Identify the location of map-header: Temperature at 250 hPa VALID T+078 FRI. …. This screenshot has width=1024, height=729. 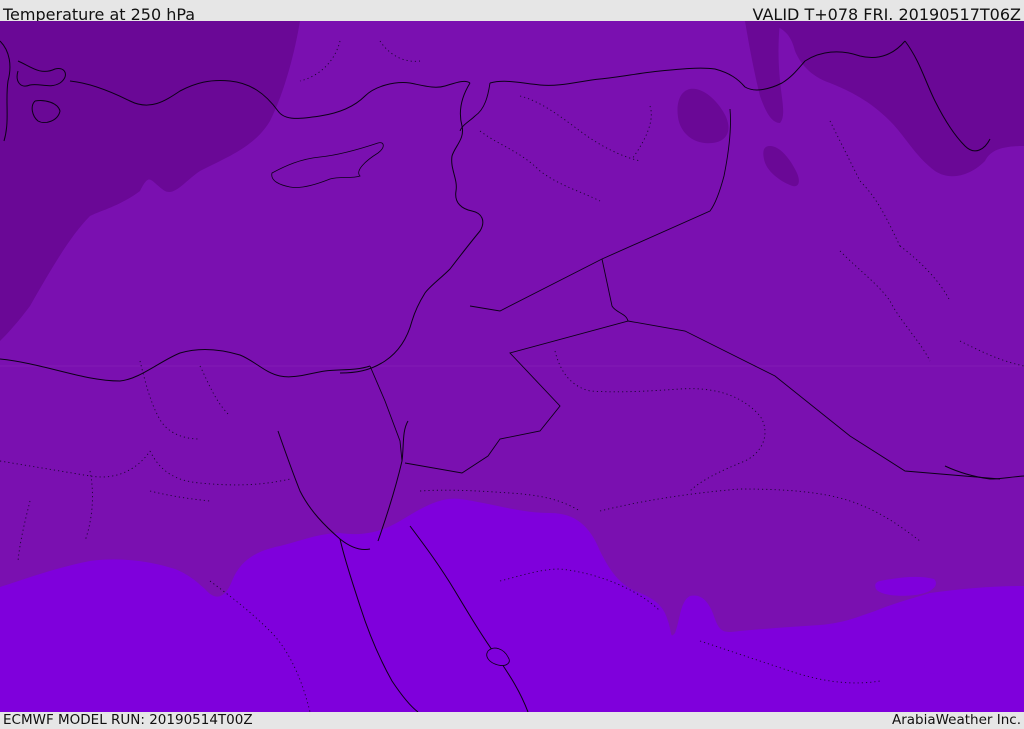
(512, 11).